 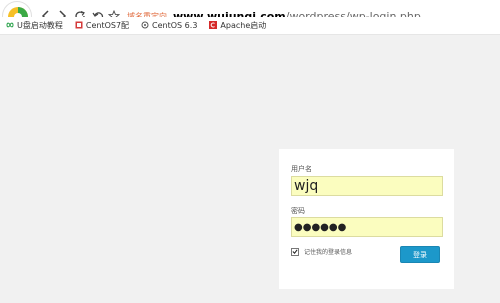 I want to click on bookmark-item: CentOS7配, so click(x=102, y=25).